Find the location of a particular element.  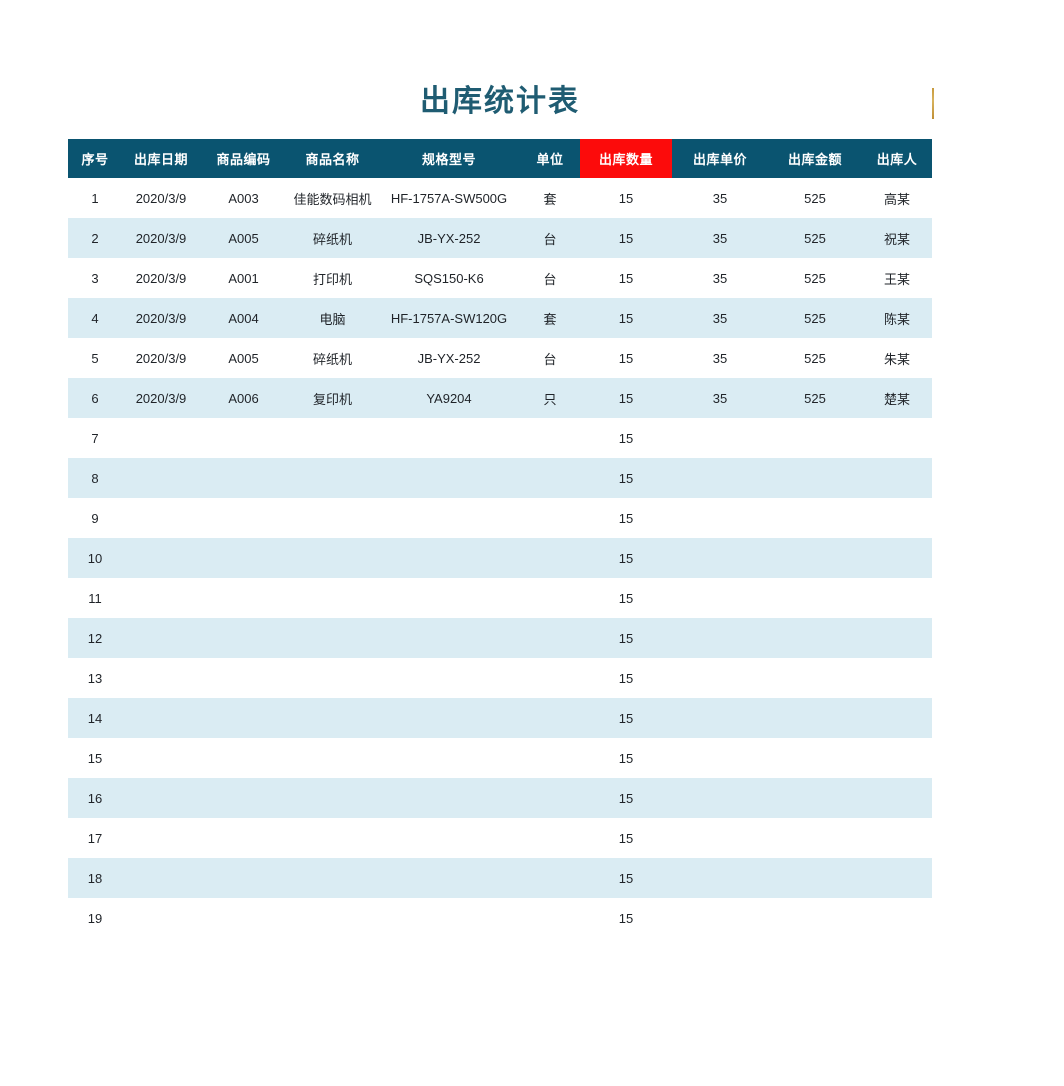

cell-idx: 19 is located at coordinates (95, 918).